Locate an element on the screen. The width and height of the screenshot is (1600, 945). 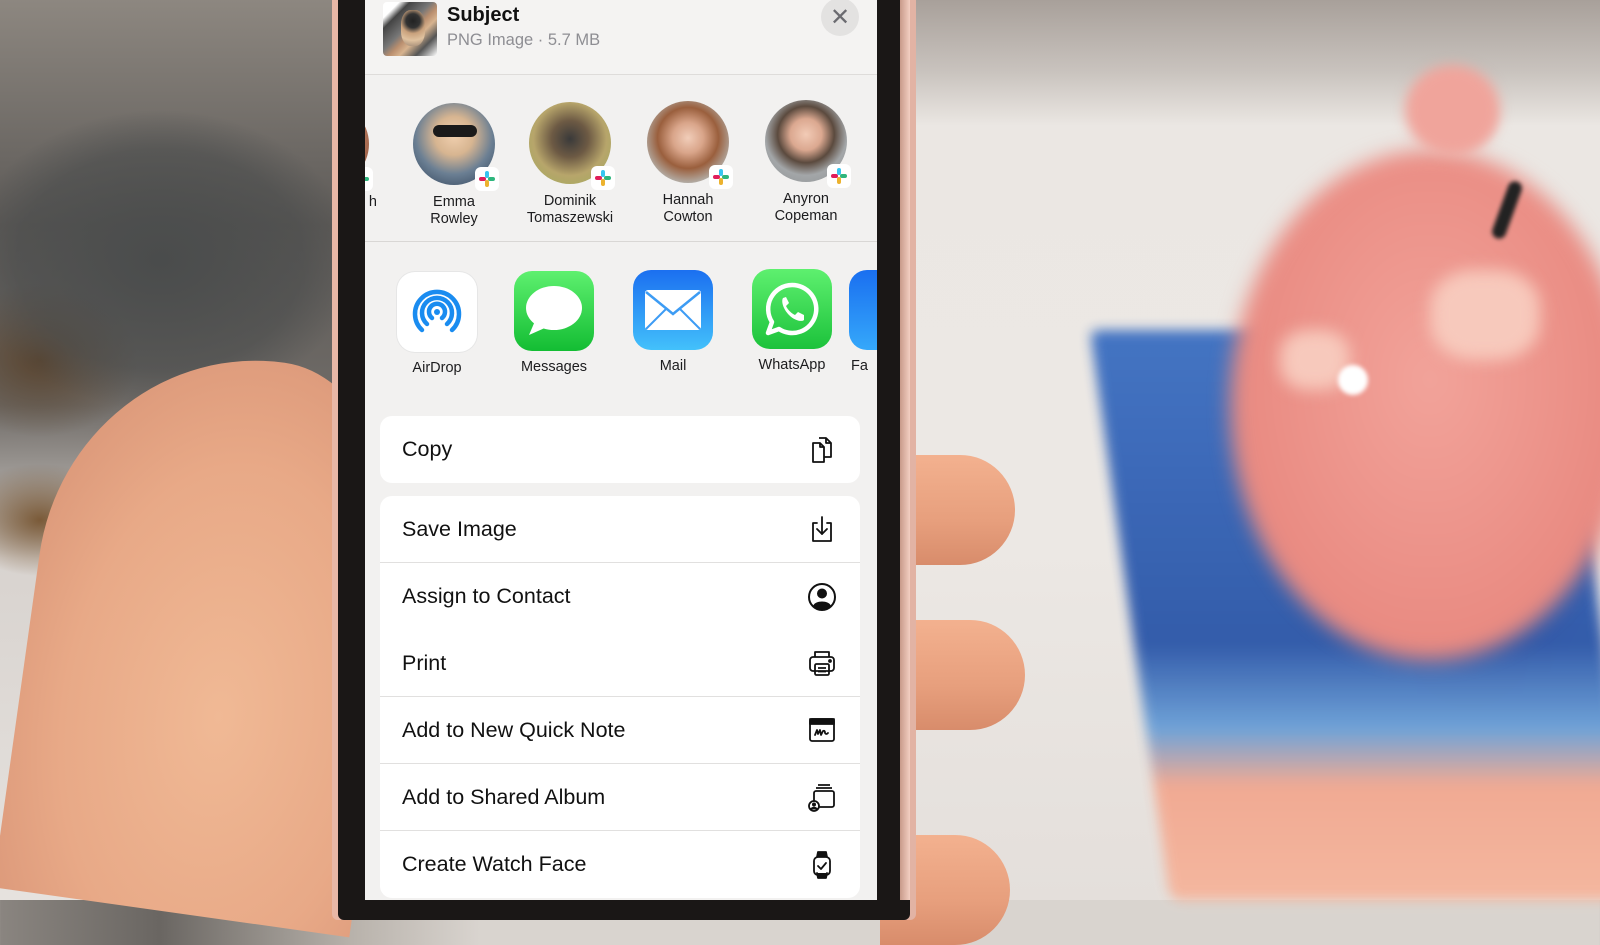
person-suggestion: Dominik Tomaszewski is located at coordinates (570, 164).